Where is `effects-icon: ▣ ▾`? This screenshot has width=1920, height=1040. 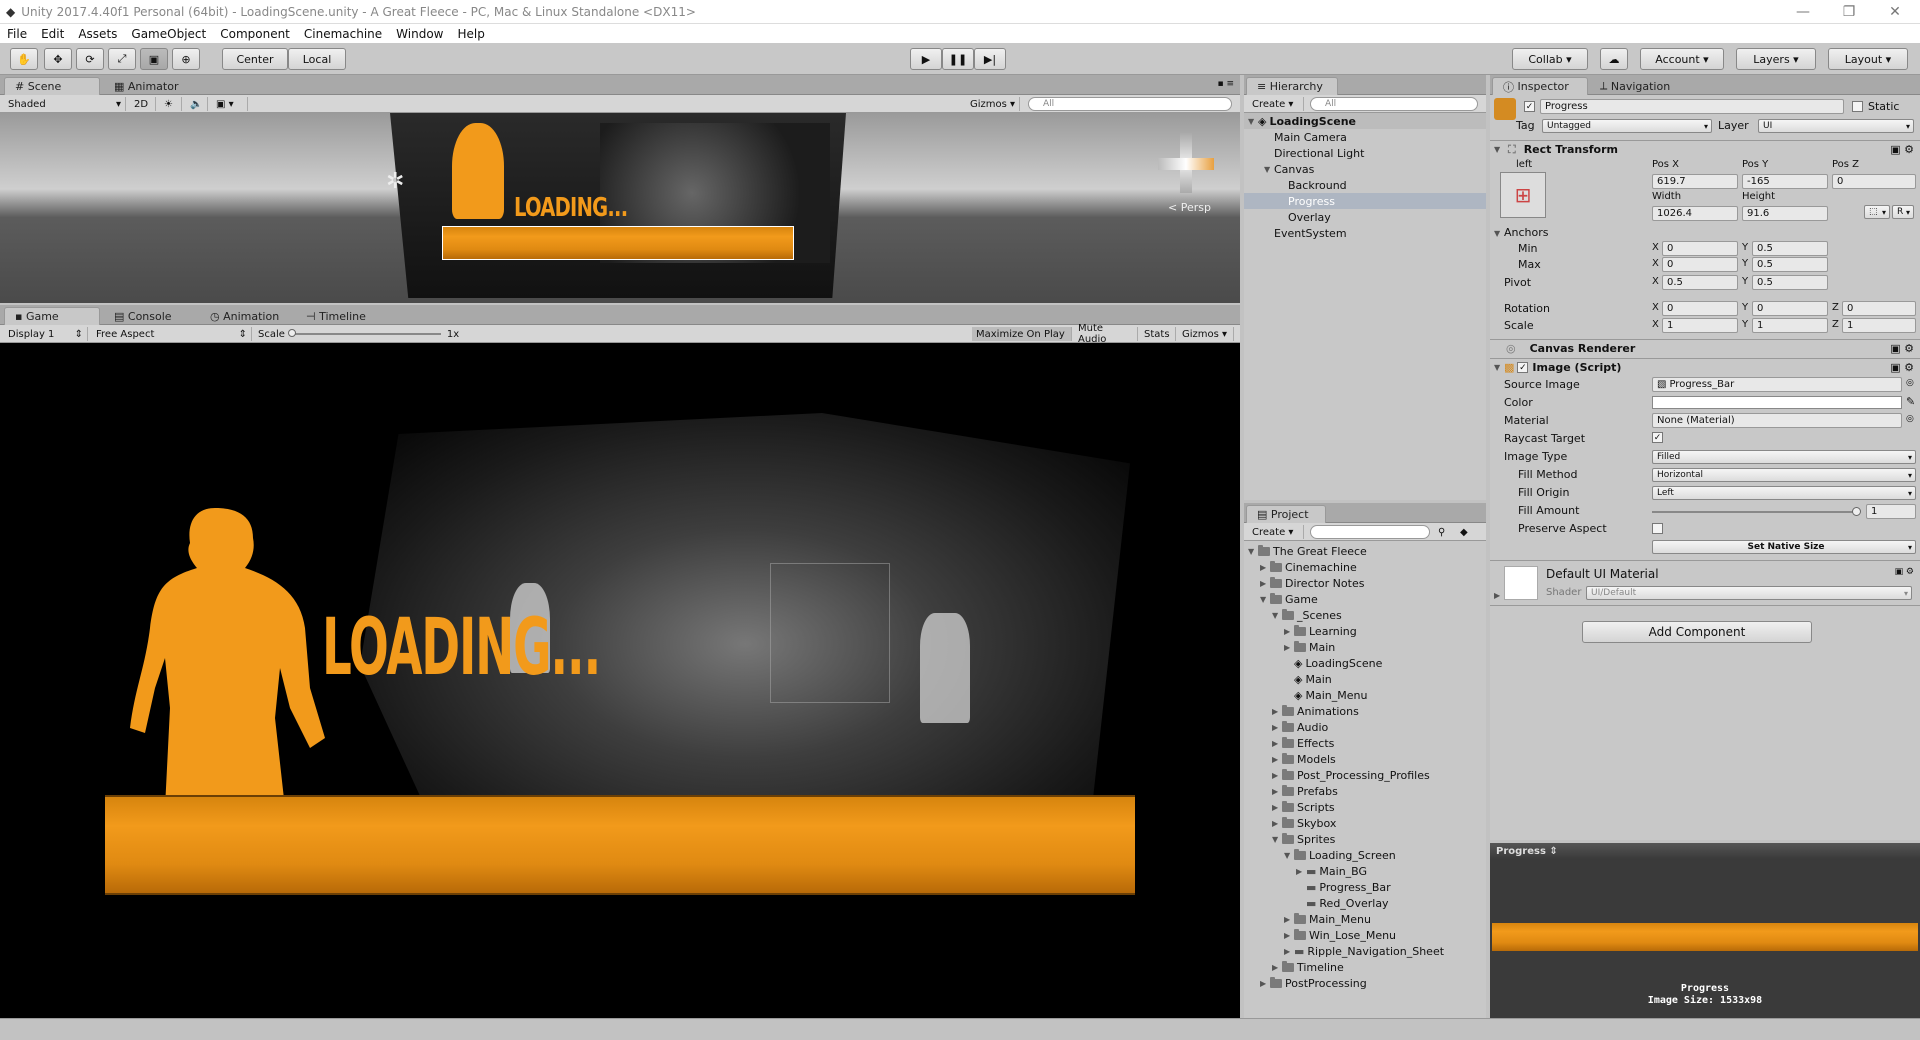 effects-icon: ▣ ▾ is located at coordinates (230, 104).